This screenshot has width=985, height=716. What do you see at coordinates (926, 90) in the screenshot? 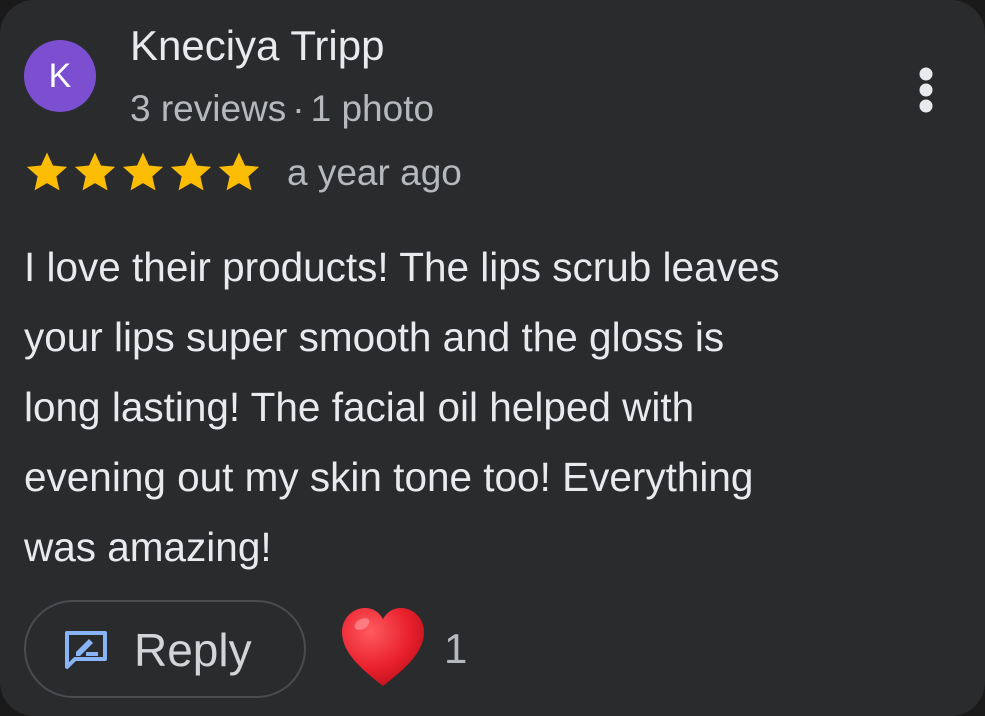
I see `more-vert-icon` at bounding box center [926, 90].